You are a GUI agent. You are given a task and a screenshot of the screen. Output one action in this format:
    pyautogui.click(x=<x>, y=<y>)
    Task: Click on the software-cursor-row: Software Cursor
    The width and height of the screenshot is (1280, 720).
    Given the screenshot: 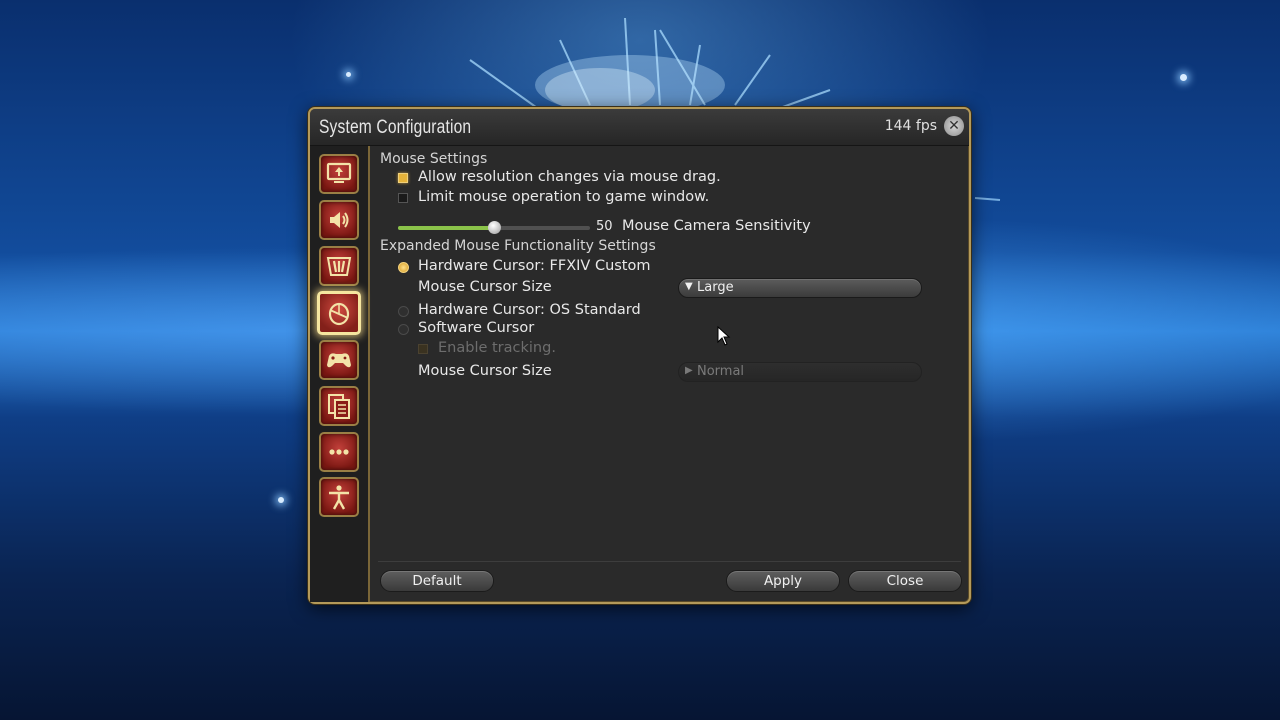 What is the action you would take?
    pyautogui.click(x=528, y=329)
    